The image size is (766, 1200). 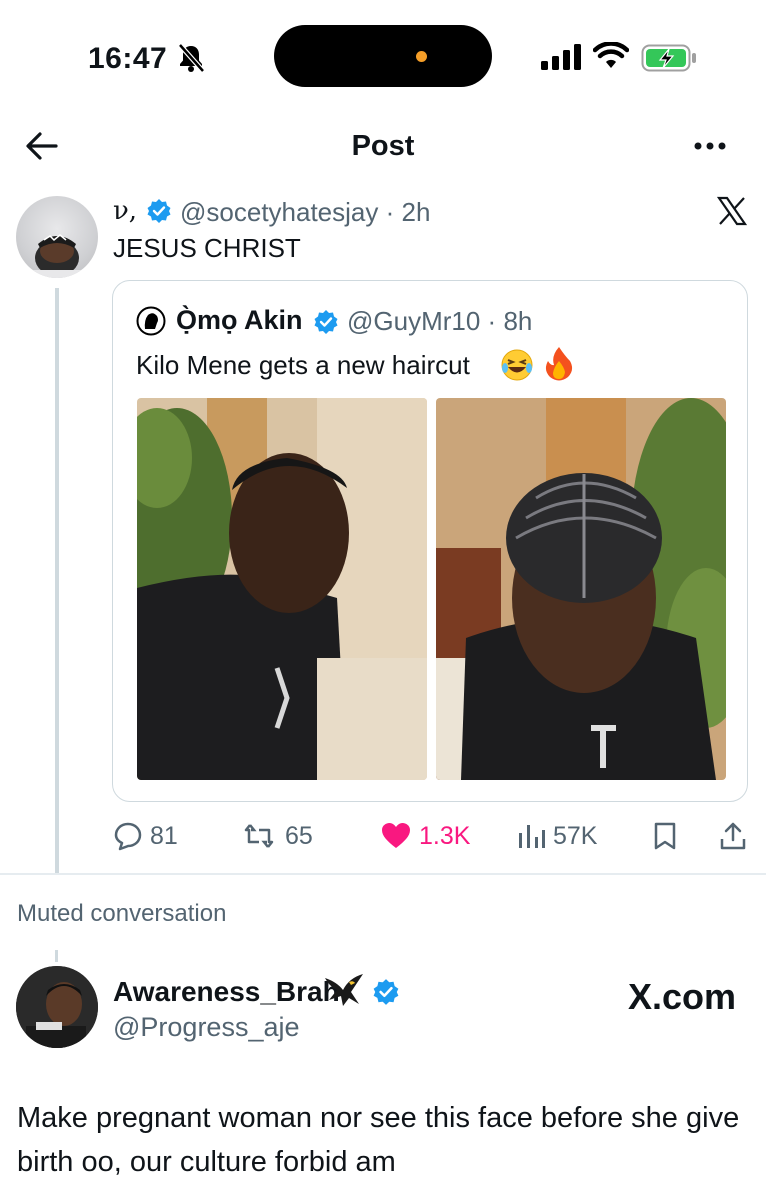 I want to click on like-heart-icon, so click(x=396, y=836).